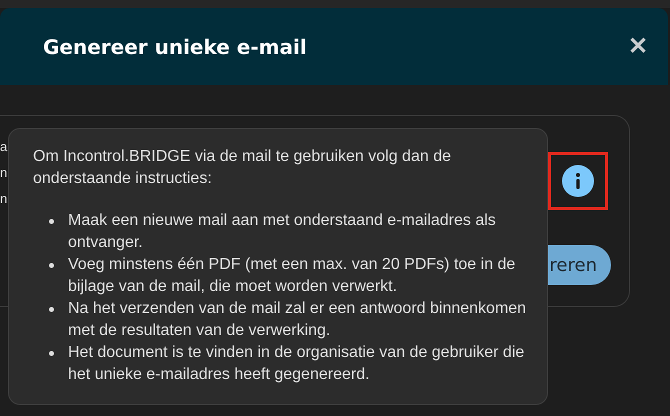  What do you see at coordinates (638, 46) in the screenshot?
I see `close-button: ✕` at bounding box center [638, 46].